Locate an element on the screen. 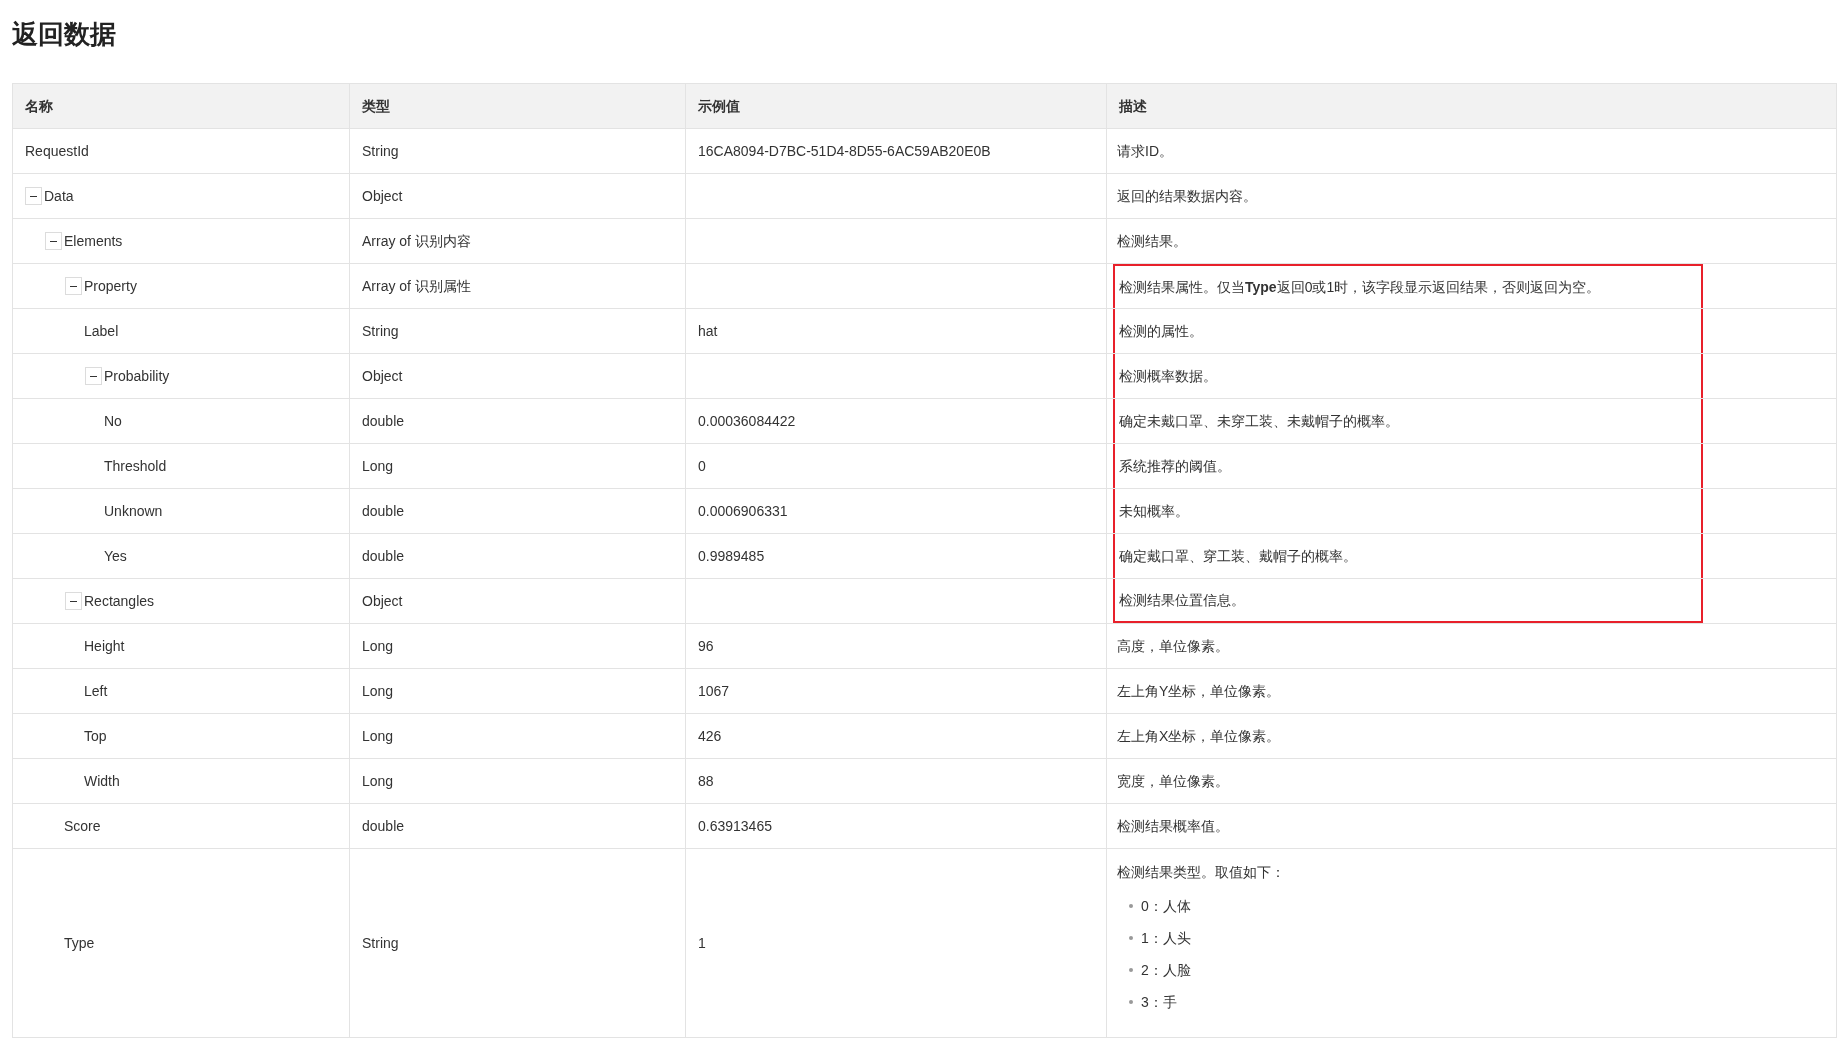 The width and height of the screenshot is (1837, 1062). example-value: 1 is located at coordinates (702, 943).